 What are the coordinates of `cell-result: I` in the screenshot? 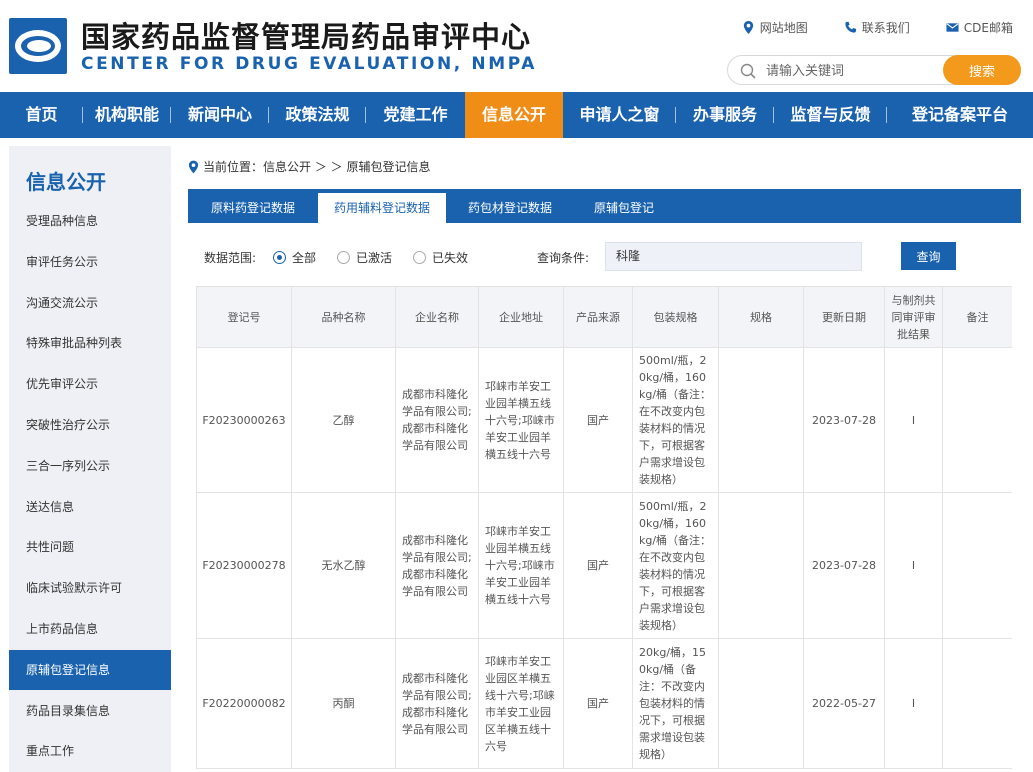 It's located at (913, 703).